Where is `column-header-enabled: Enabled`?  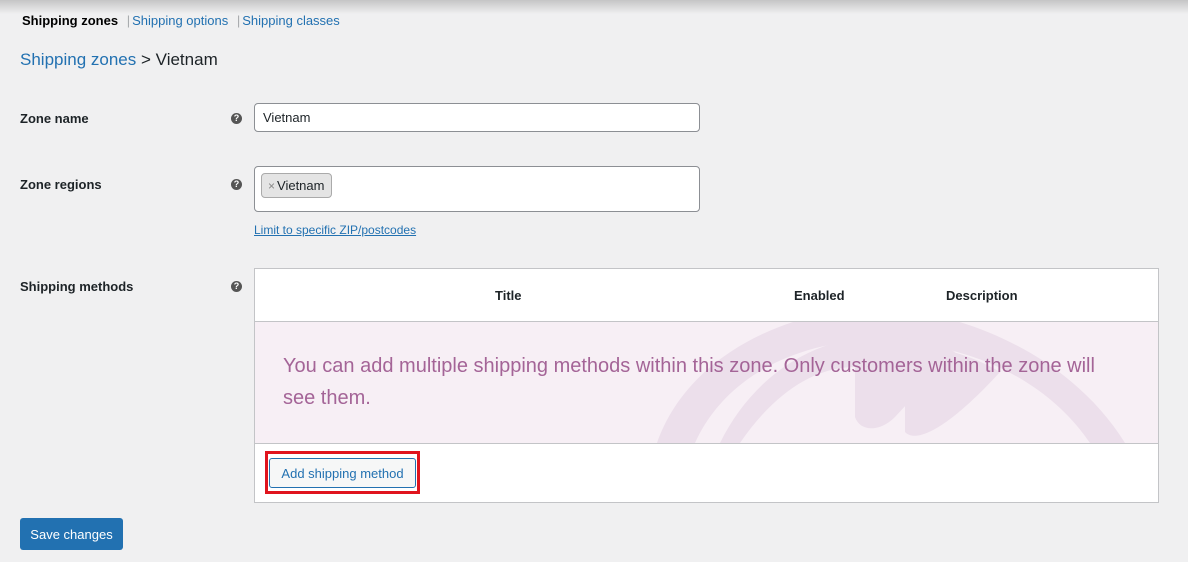 column-header-enabled: Enabled is located at coordinates (819, 295).